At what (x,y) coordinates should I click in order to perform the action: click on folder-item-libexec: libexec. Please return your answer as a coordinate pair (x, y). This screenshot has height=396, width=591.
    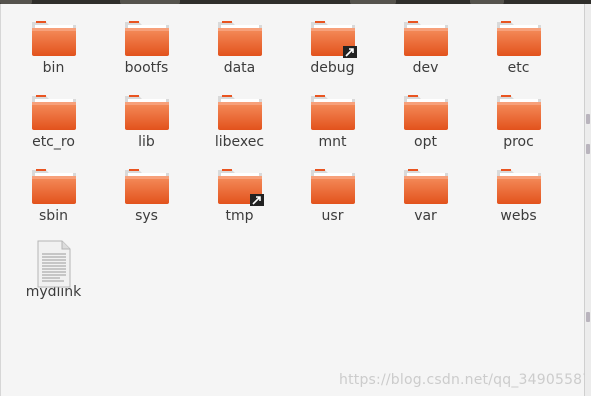
    Looking at the image, I should click on (239, 129).